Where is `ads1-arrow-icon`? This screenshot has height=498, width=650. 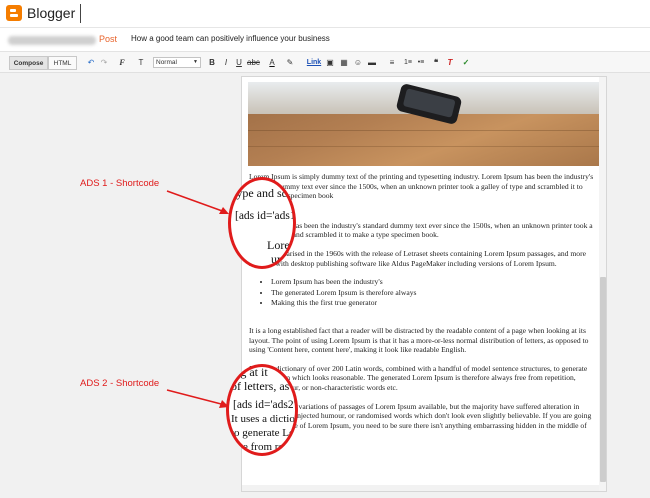
ads1-arrow-icon is located at coordinates (197, 202).